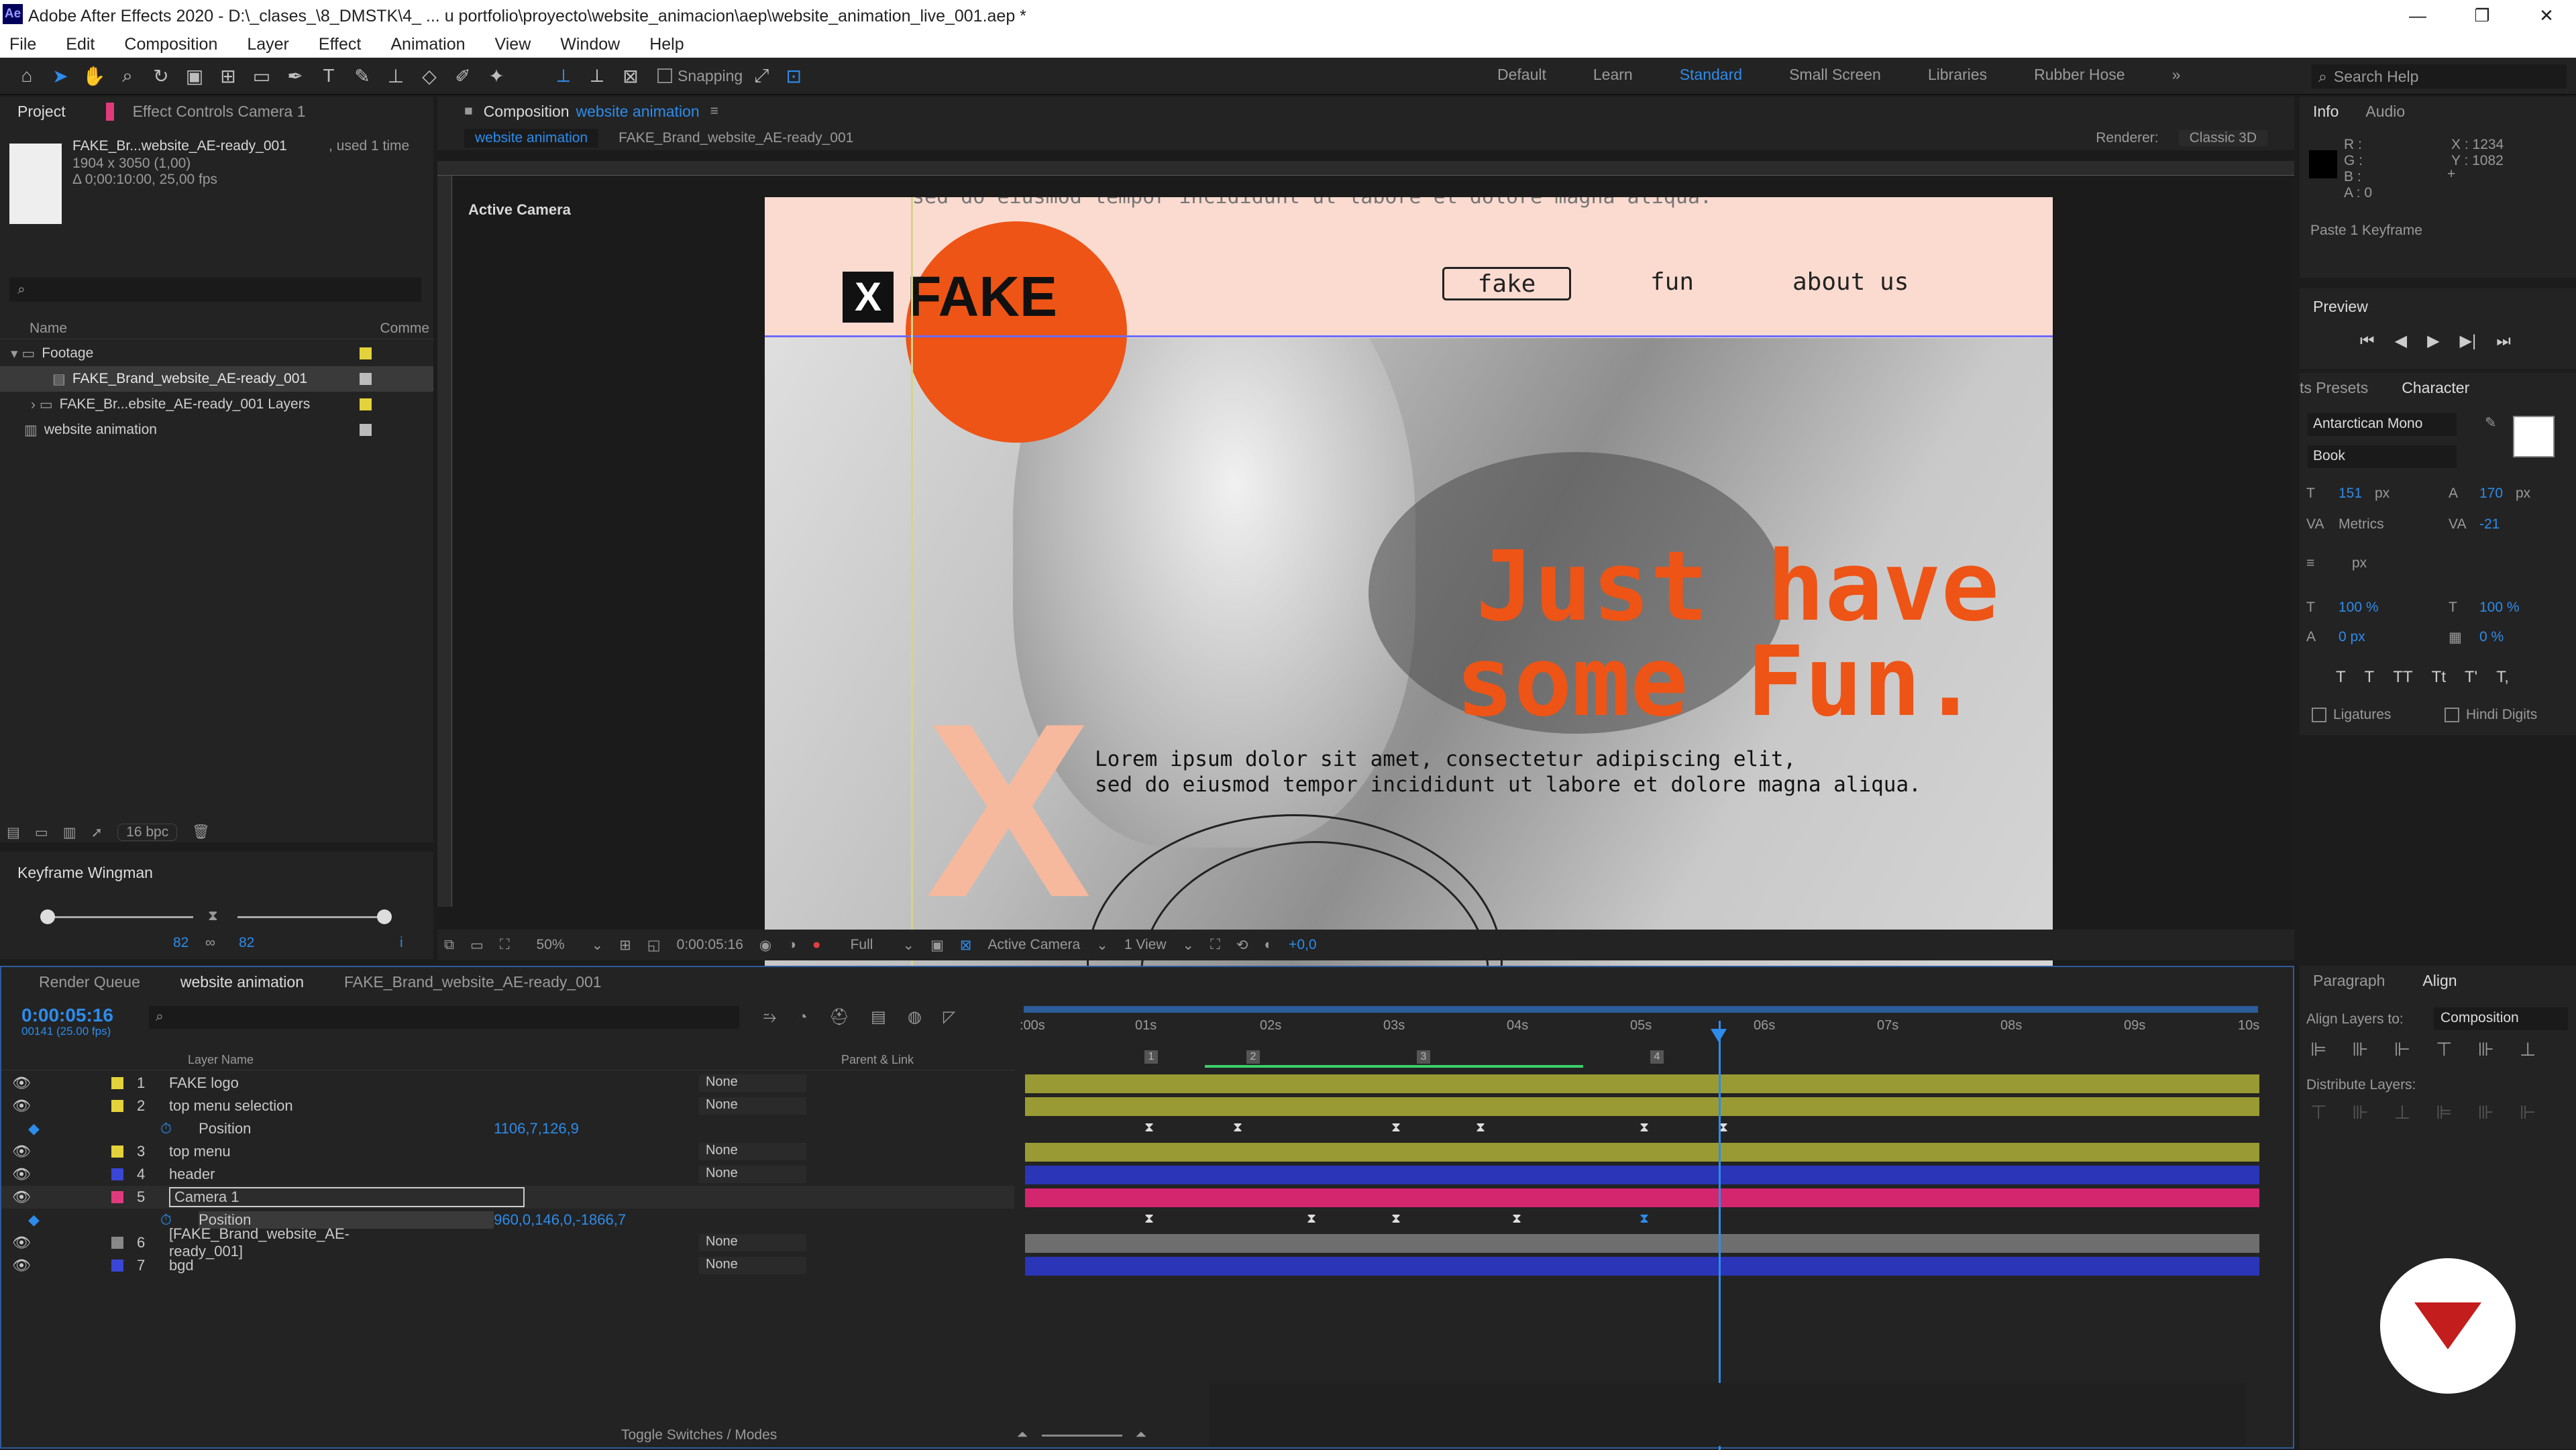 The height and width of the screenshot is (1450, 2576). Describe the element at coordinates (2491, 637) in the screenshot. I see `tsume-value: 0 %` at that location.